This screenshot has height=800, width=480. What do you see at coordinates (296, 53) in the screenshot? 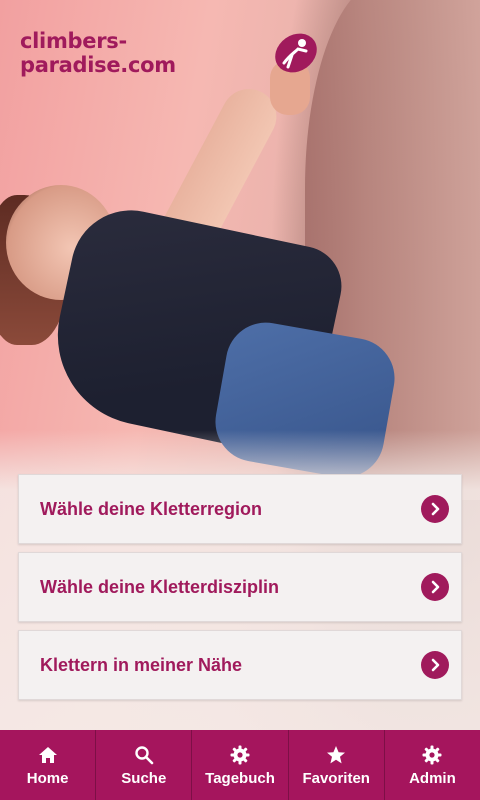
I see `climber-logo-icon` at bounding box center [296, 53].